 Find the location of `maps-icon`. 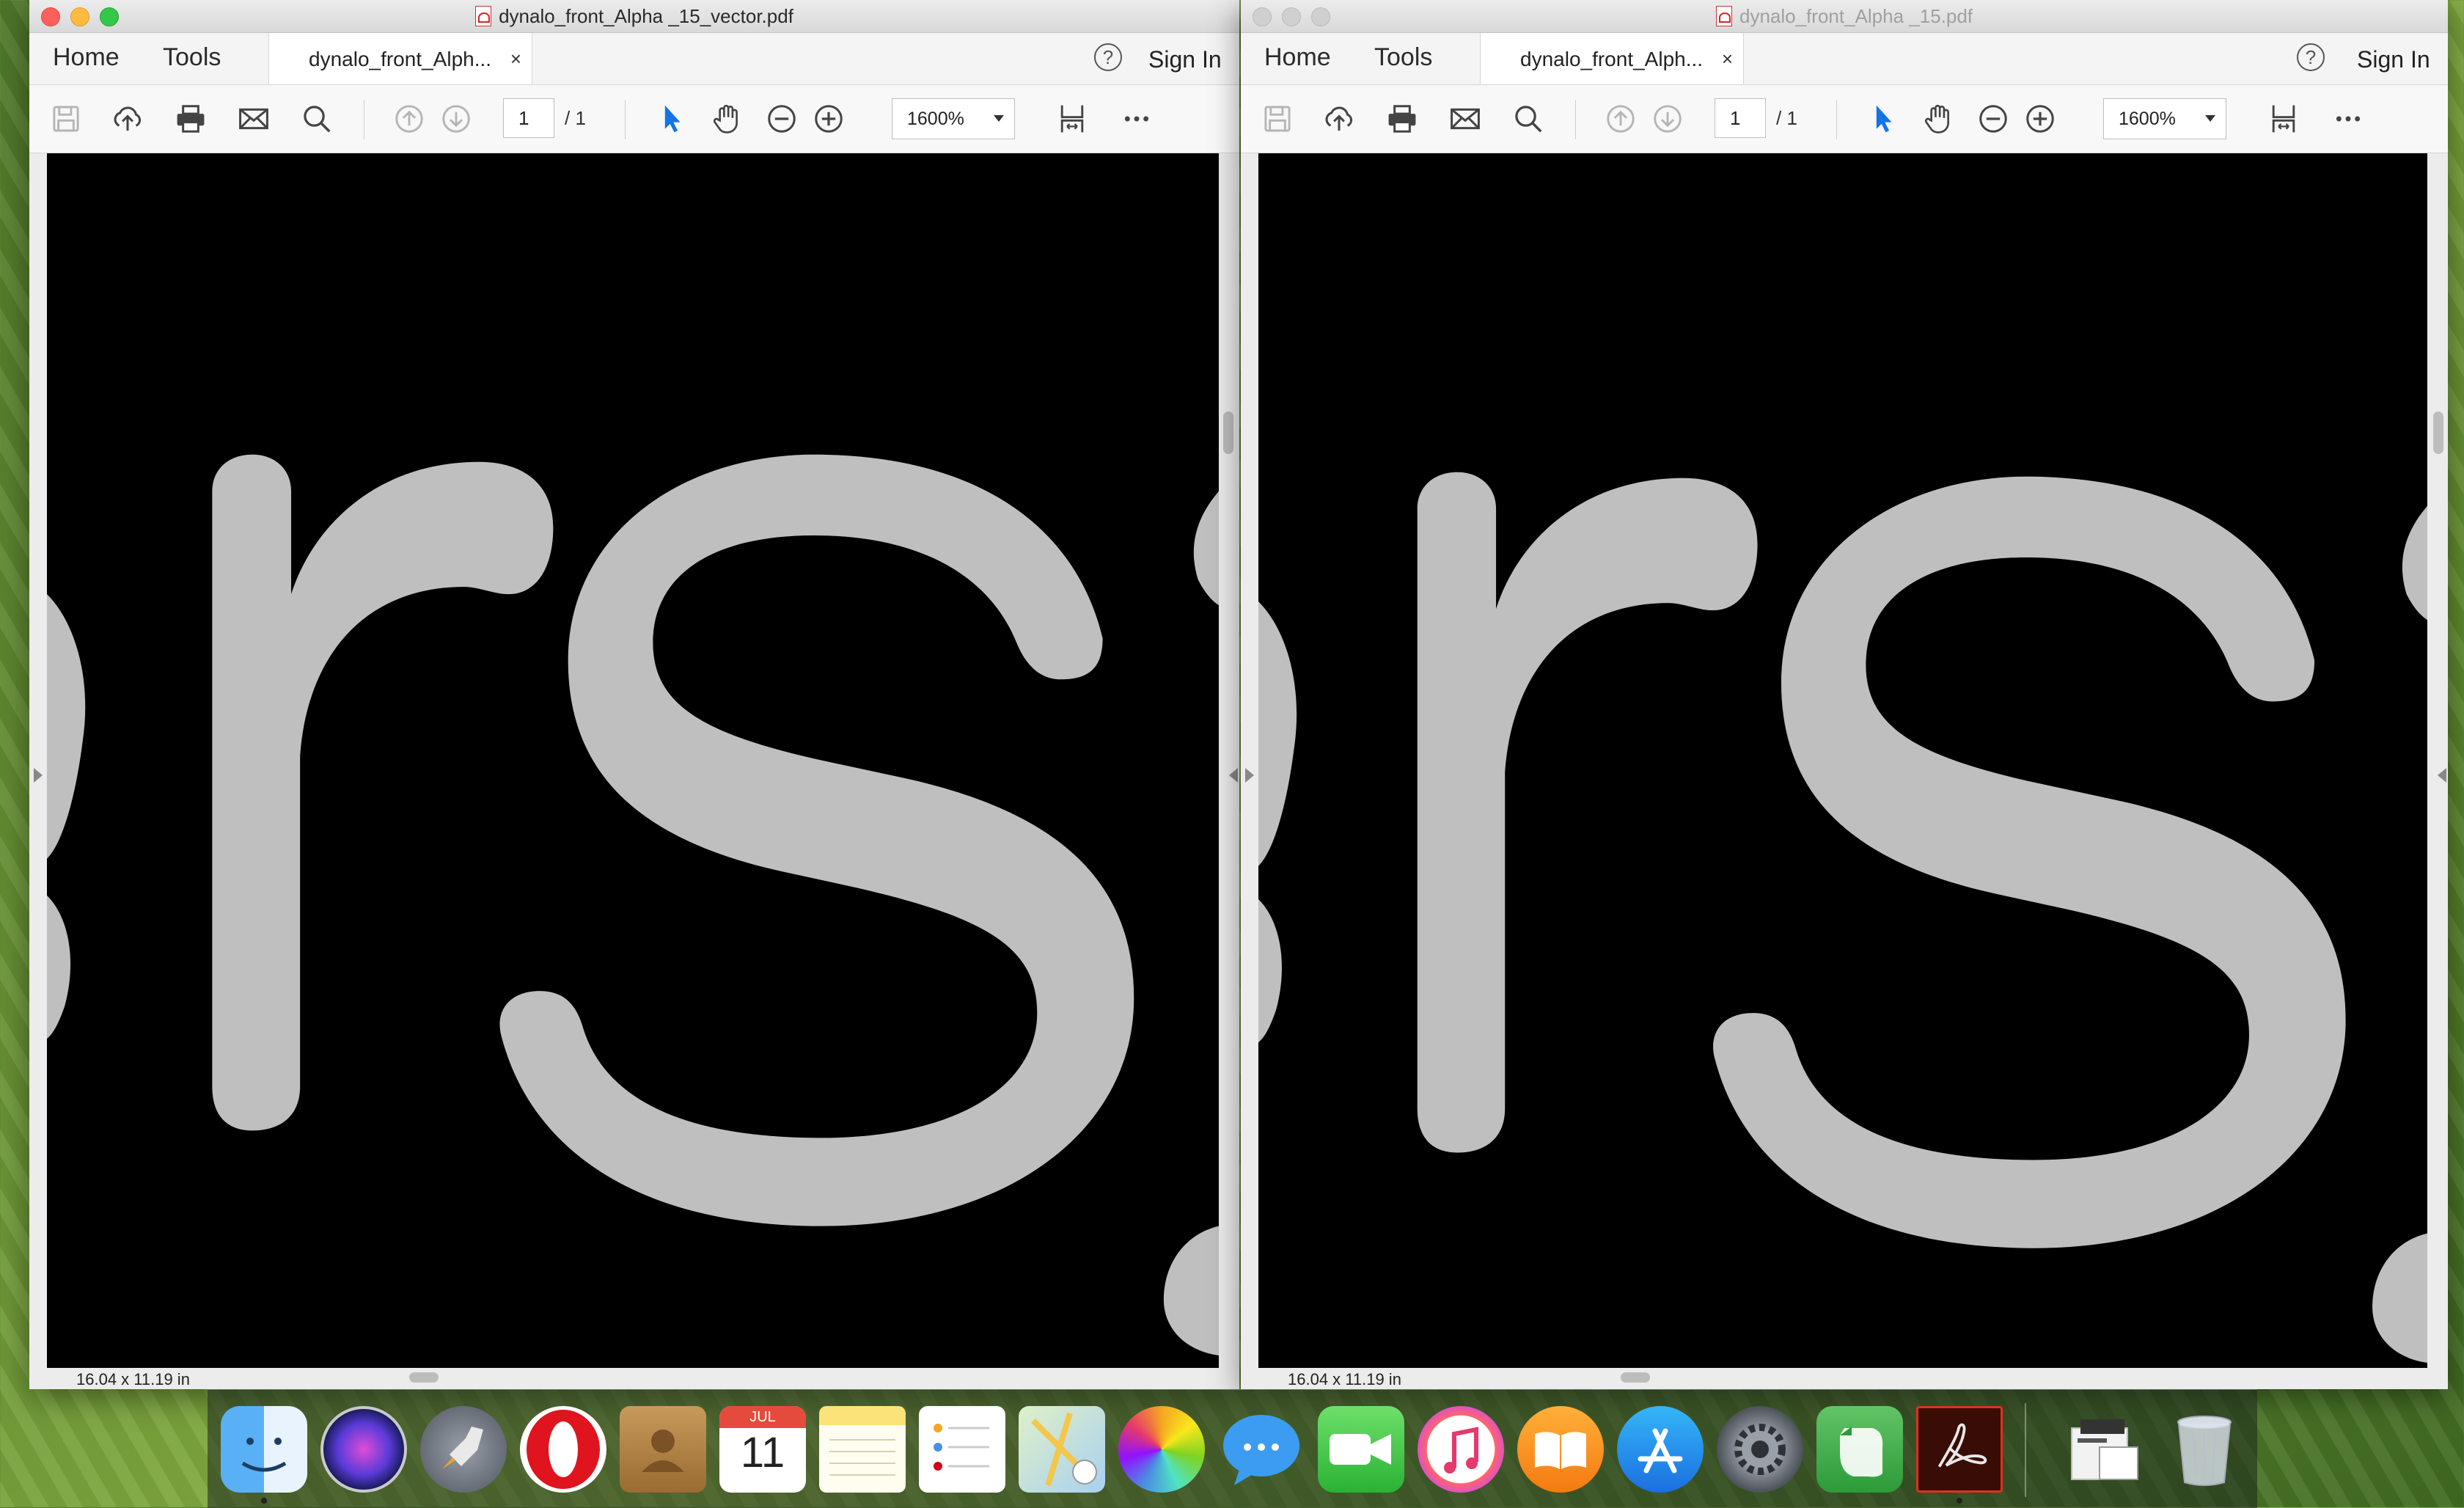

maps-icon is located at coordinates (1062, 1449).